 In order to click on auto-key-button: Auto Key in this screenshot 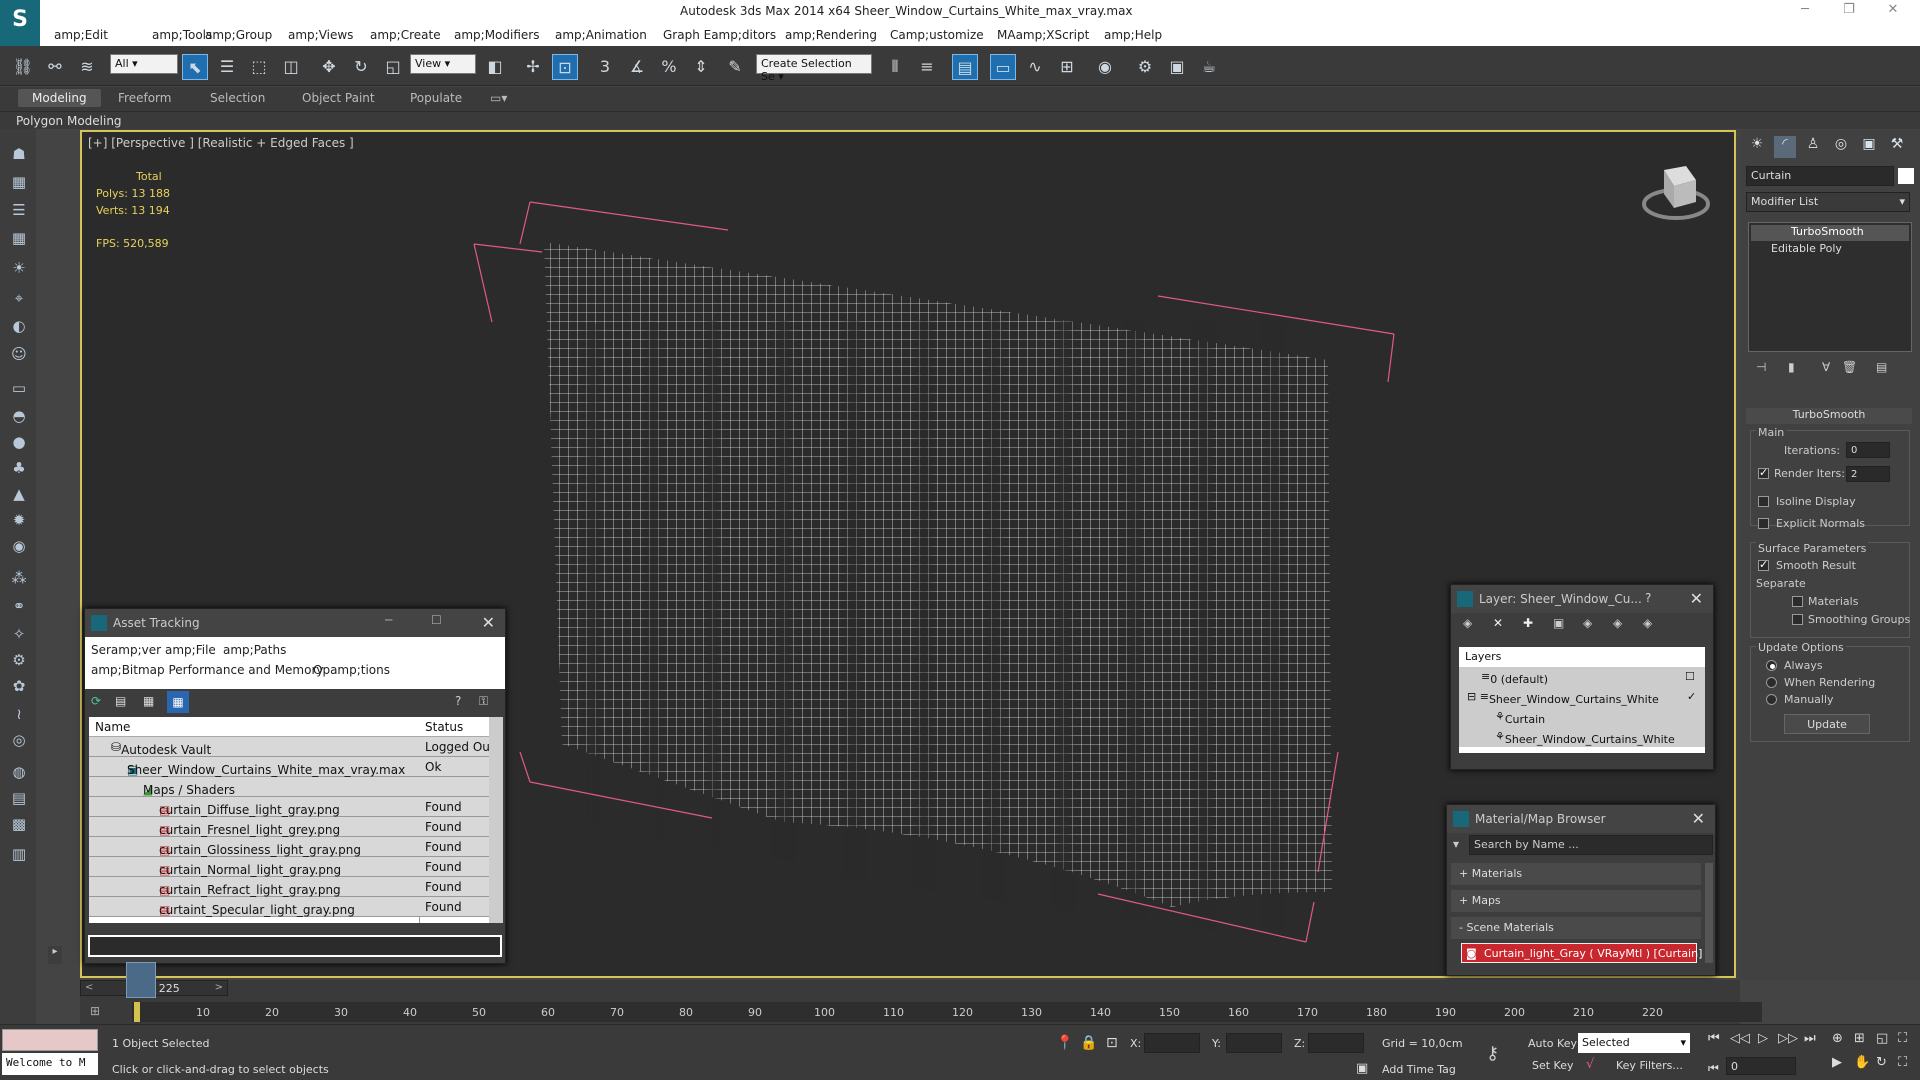, I will do `click(1552, 1043)`.